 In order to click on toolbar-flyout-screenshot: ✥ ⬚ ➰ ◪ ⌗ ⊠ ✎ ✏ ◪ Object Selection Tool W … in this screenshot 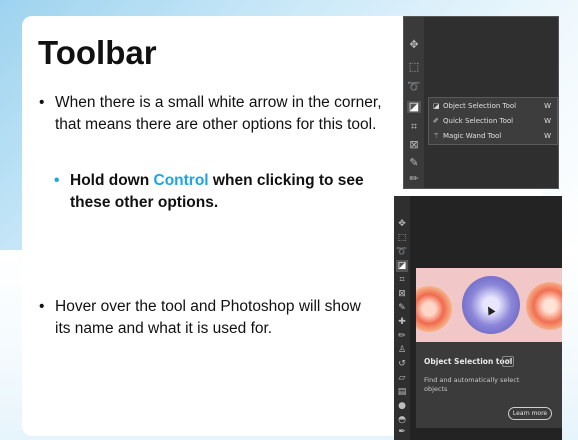, I will do `click(481, 102)`.